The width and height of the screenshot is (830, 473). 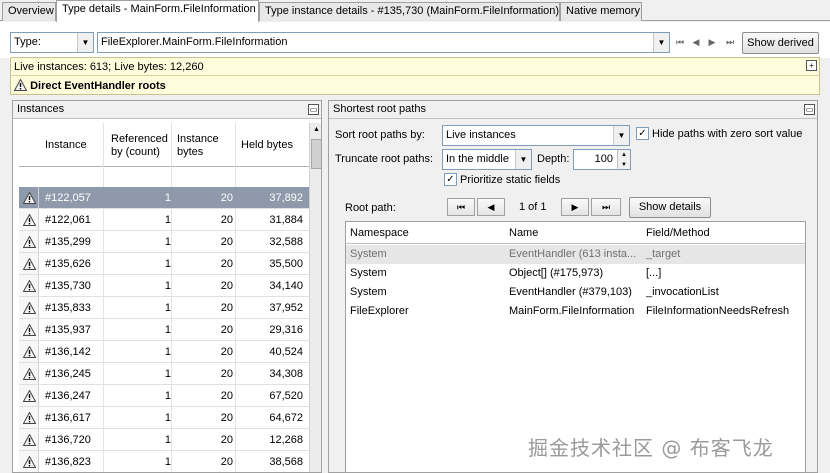 What do you see at coordinates (315, 297) in the screenshot?
I see `instances-scrollbar: ▲` at bounding box center [315, 297].